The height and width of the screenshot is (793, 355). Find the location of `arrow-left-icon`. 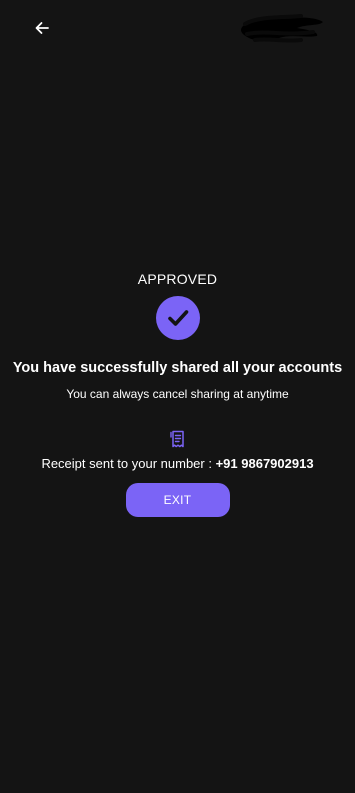

arrow-left-icon is located at coordinates (42, 28).